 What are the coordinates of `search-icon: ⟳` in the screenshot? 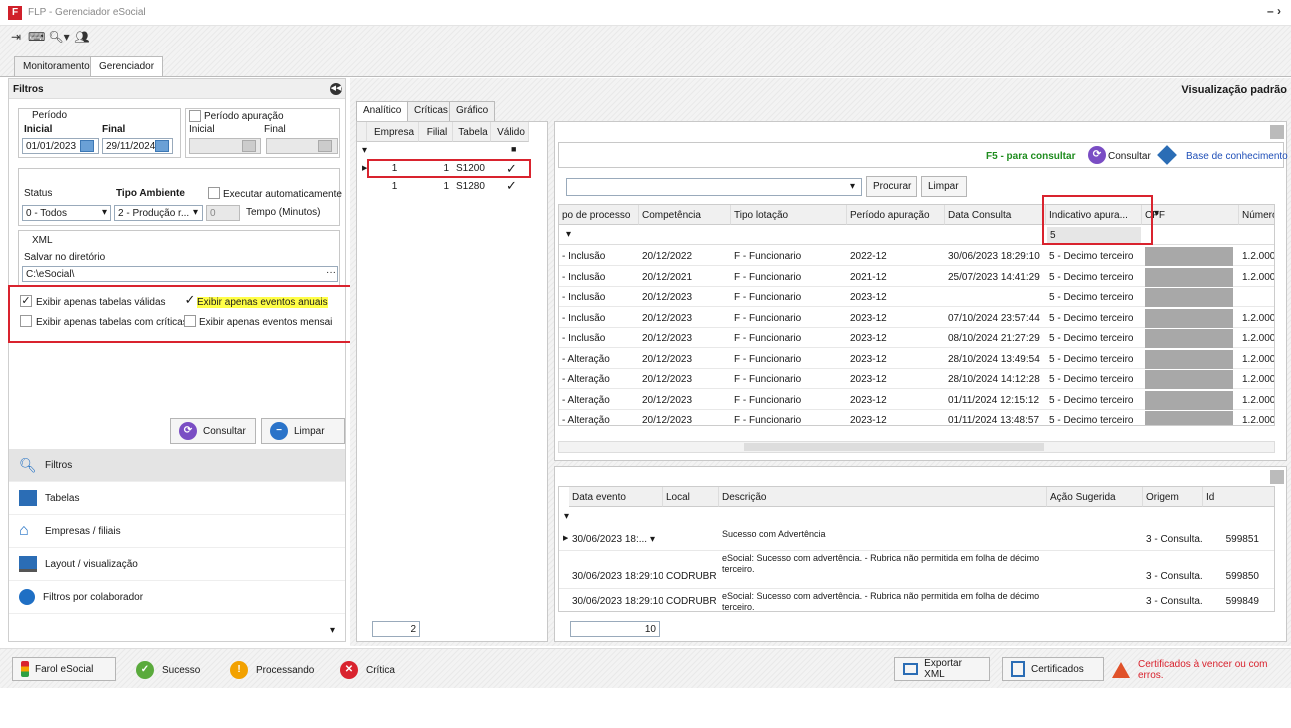 It's located at (1097, 155).